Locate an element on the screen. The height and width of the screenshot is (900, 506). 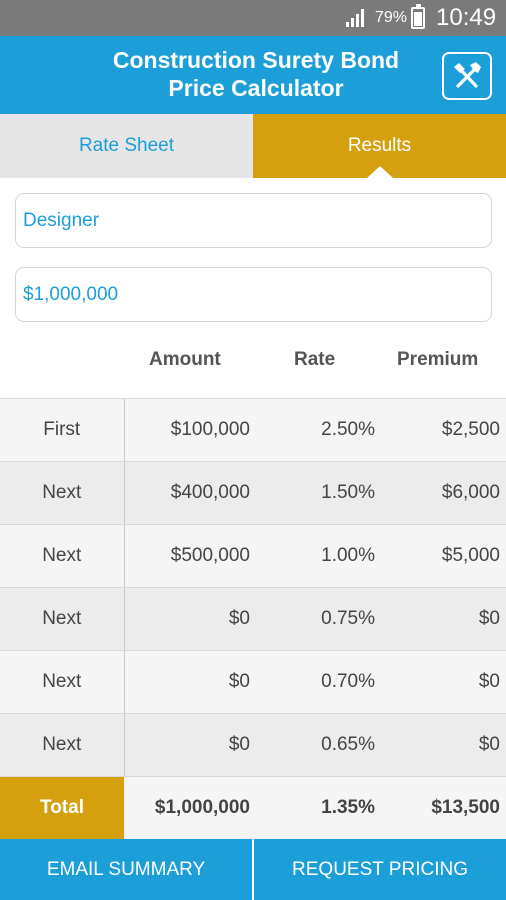
row-rate: 0.70% is located at coordinates (312, 682).